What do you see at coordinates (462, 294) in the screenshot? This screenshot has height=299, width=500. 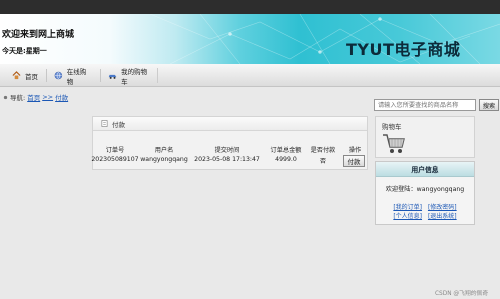 I see `watermark: CSDN @飞翔的佩奇` at bounding box center [462, 294].